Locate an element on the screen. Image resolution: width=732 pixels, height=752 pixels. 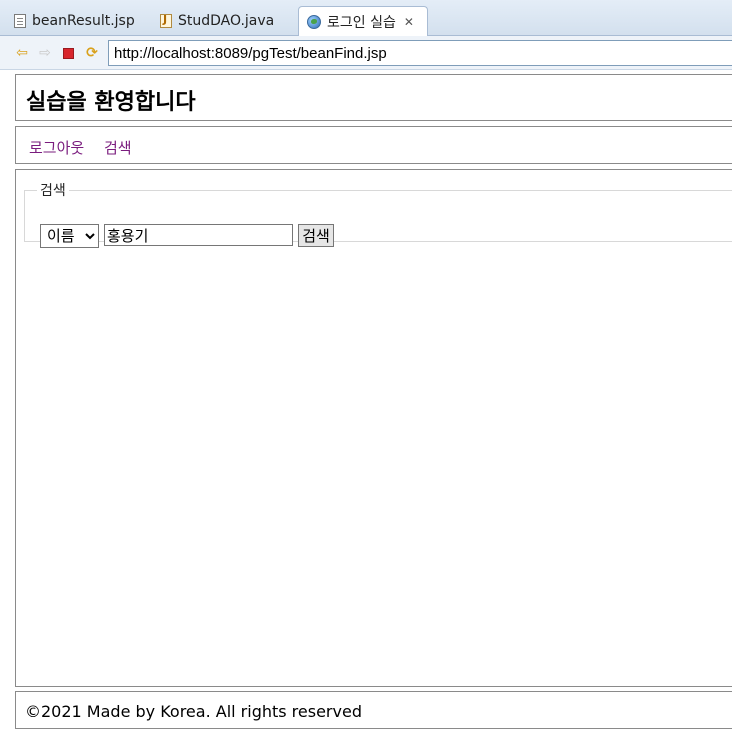
tab-login-practice: 로그인 실습 ✕ is located at coordinates (363, 21).